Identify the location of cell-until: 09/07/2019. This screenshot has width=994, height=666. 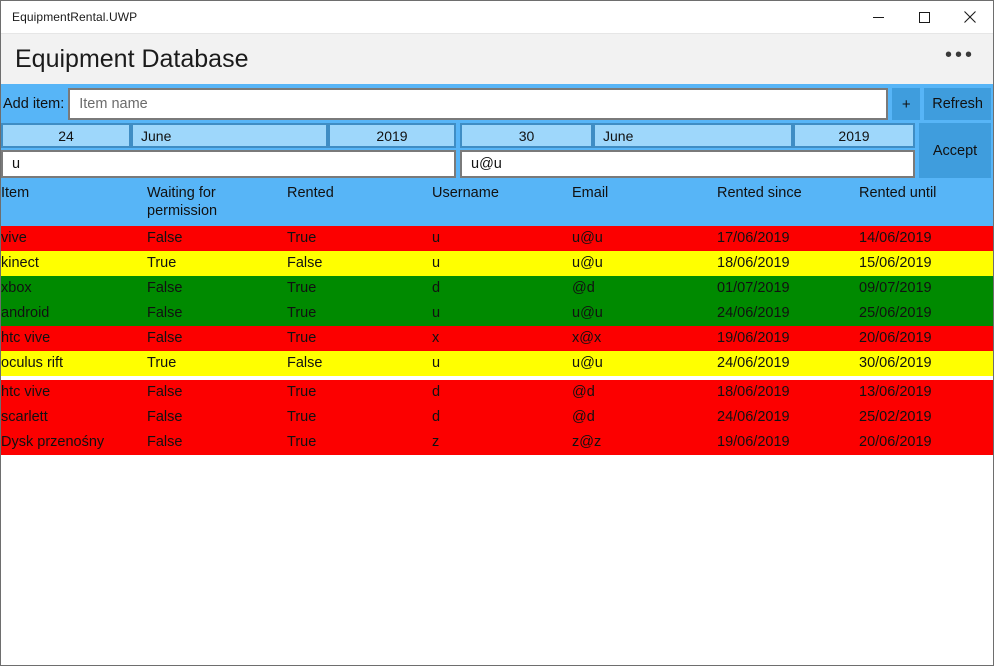
(926, 289).